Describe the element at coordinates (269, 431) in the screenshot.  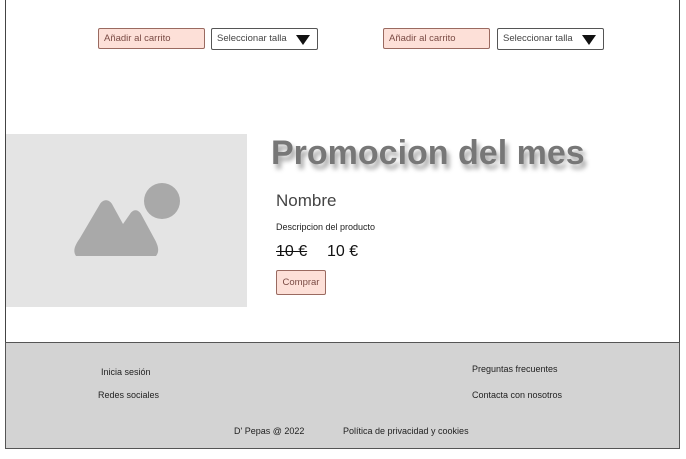
I see `copyright-text: D' Pepas @ 2022` at that location.